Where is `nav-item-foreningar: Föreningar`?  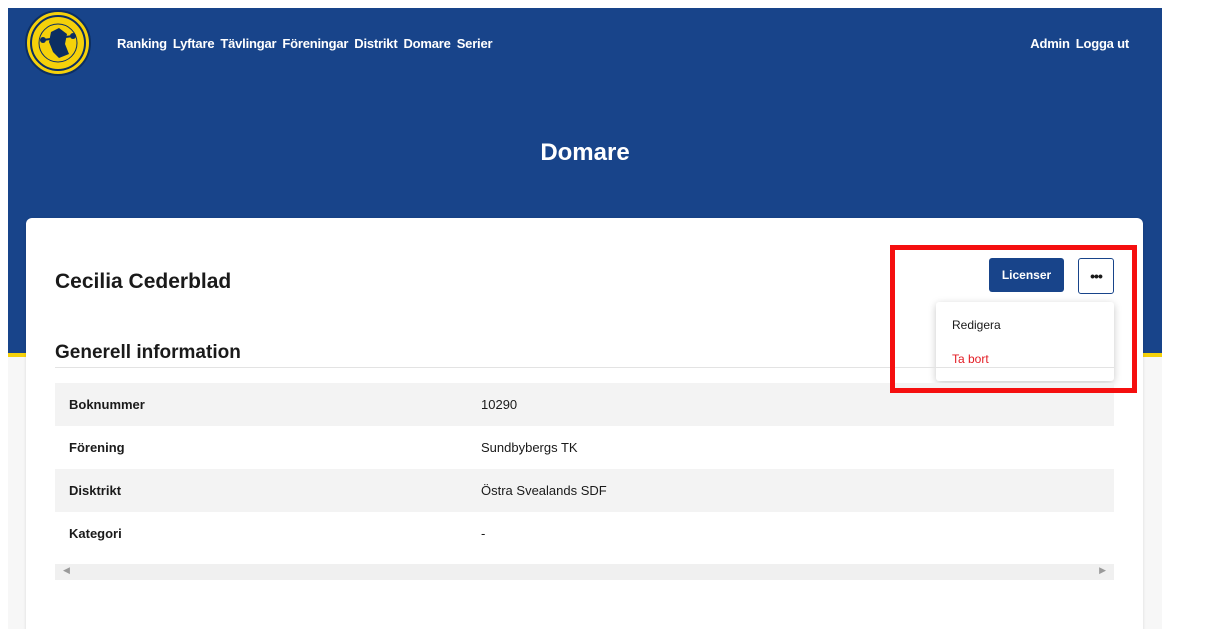 nav-item-foreningar: Föreningar is located at coordinates (315, 43).